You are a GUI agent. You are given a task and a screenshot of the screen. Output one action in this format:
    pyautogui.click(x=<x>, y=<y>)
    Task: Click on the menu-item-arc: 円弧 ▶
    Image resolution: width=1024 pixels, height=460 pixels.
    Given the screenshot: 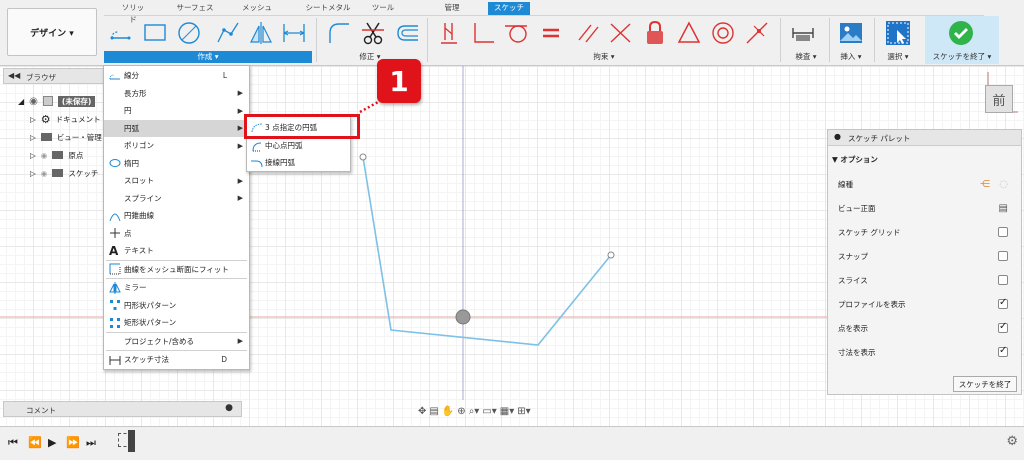 What is the action you would take?
    pyautogui.click(x=176, y=128)
    